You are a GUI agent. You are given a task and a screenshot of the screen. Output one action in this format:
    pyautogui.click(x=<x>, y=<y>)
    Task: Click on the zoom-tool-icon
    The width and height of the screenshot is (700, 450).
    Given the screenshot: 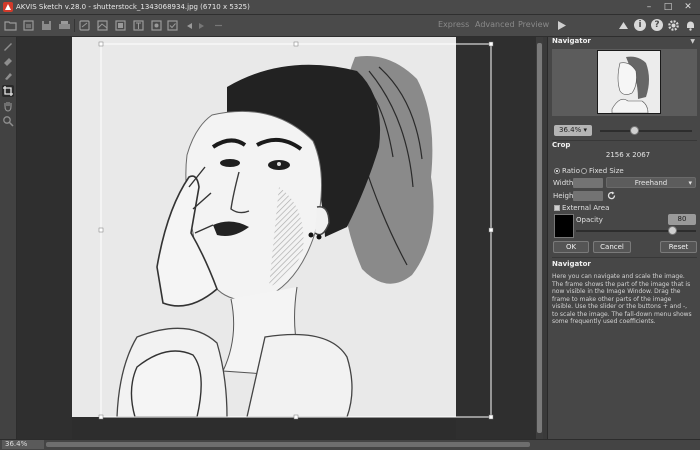 What is the action you would take?
    pyautogui.click(x=8, y=121)
    